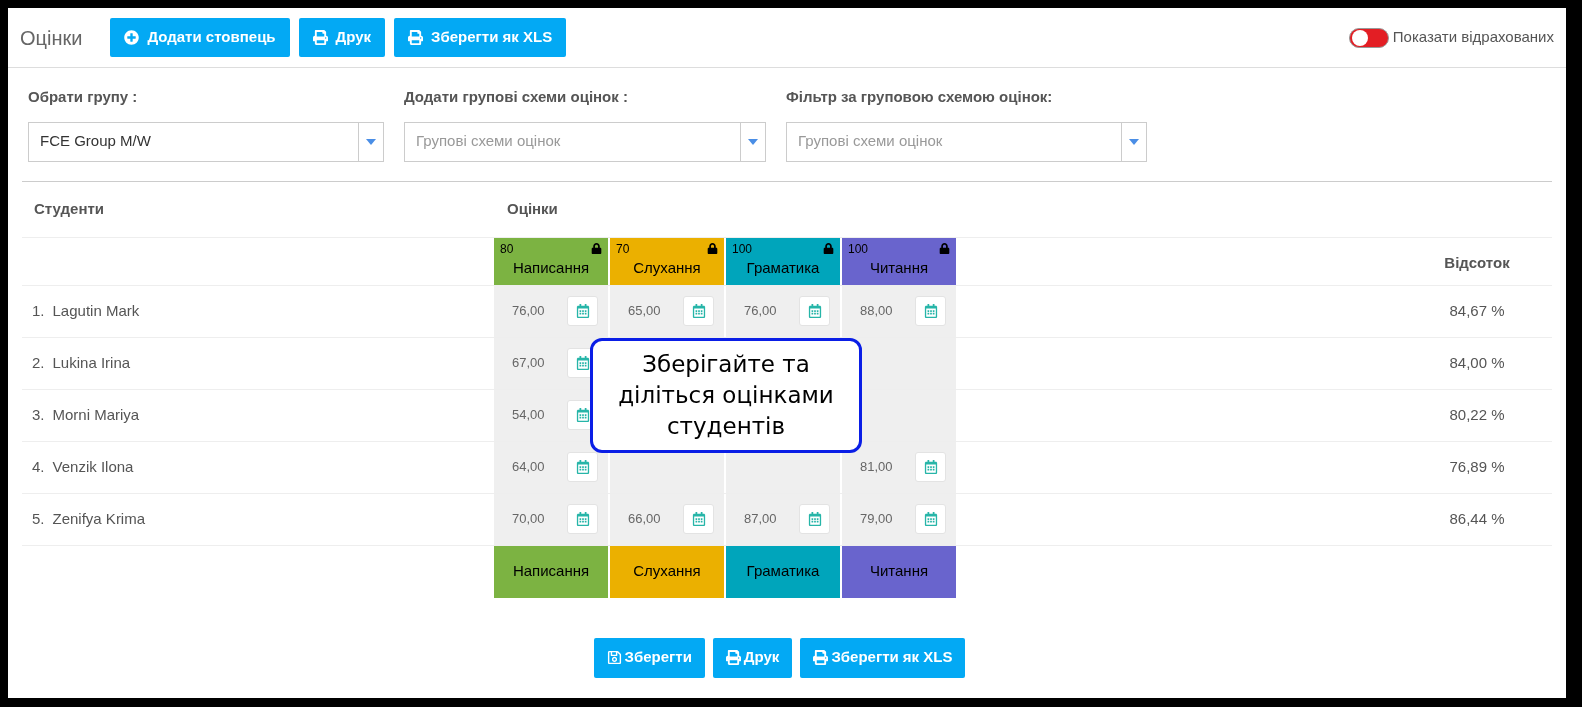 The image size is (1582, 707). What do you see at coordinates (507, 249) in the screenshot?
I see `max-score: 80` at bounding box center [507, 249].